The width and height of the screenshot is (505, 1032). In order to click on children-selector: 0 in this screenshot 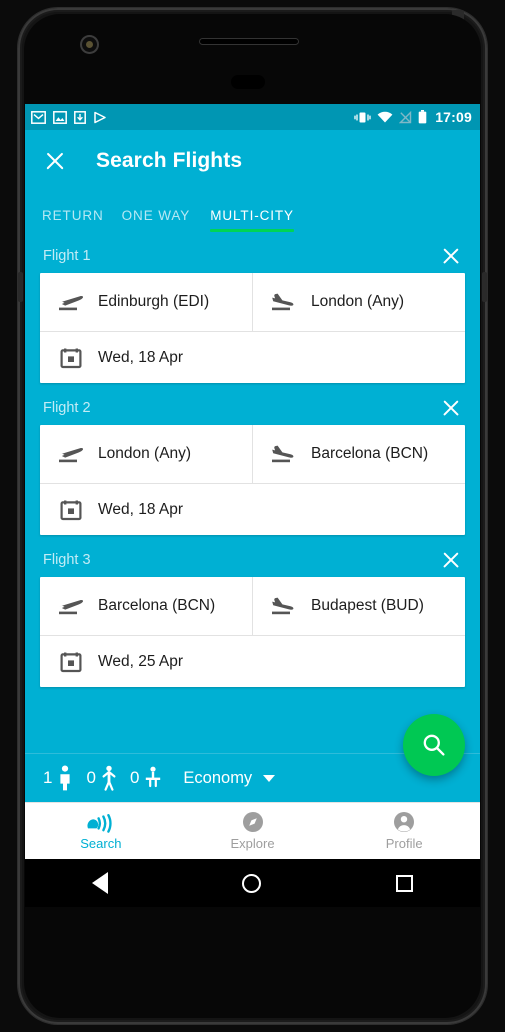, I will do `click(101, 778)`.